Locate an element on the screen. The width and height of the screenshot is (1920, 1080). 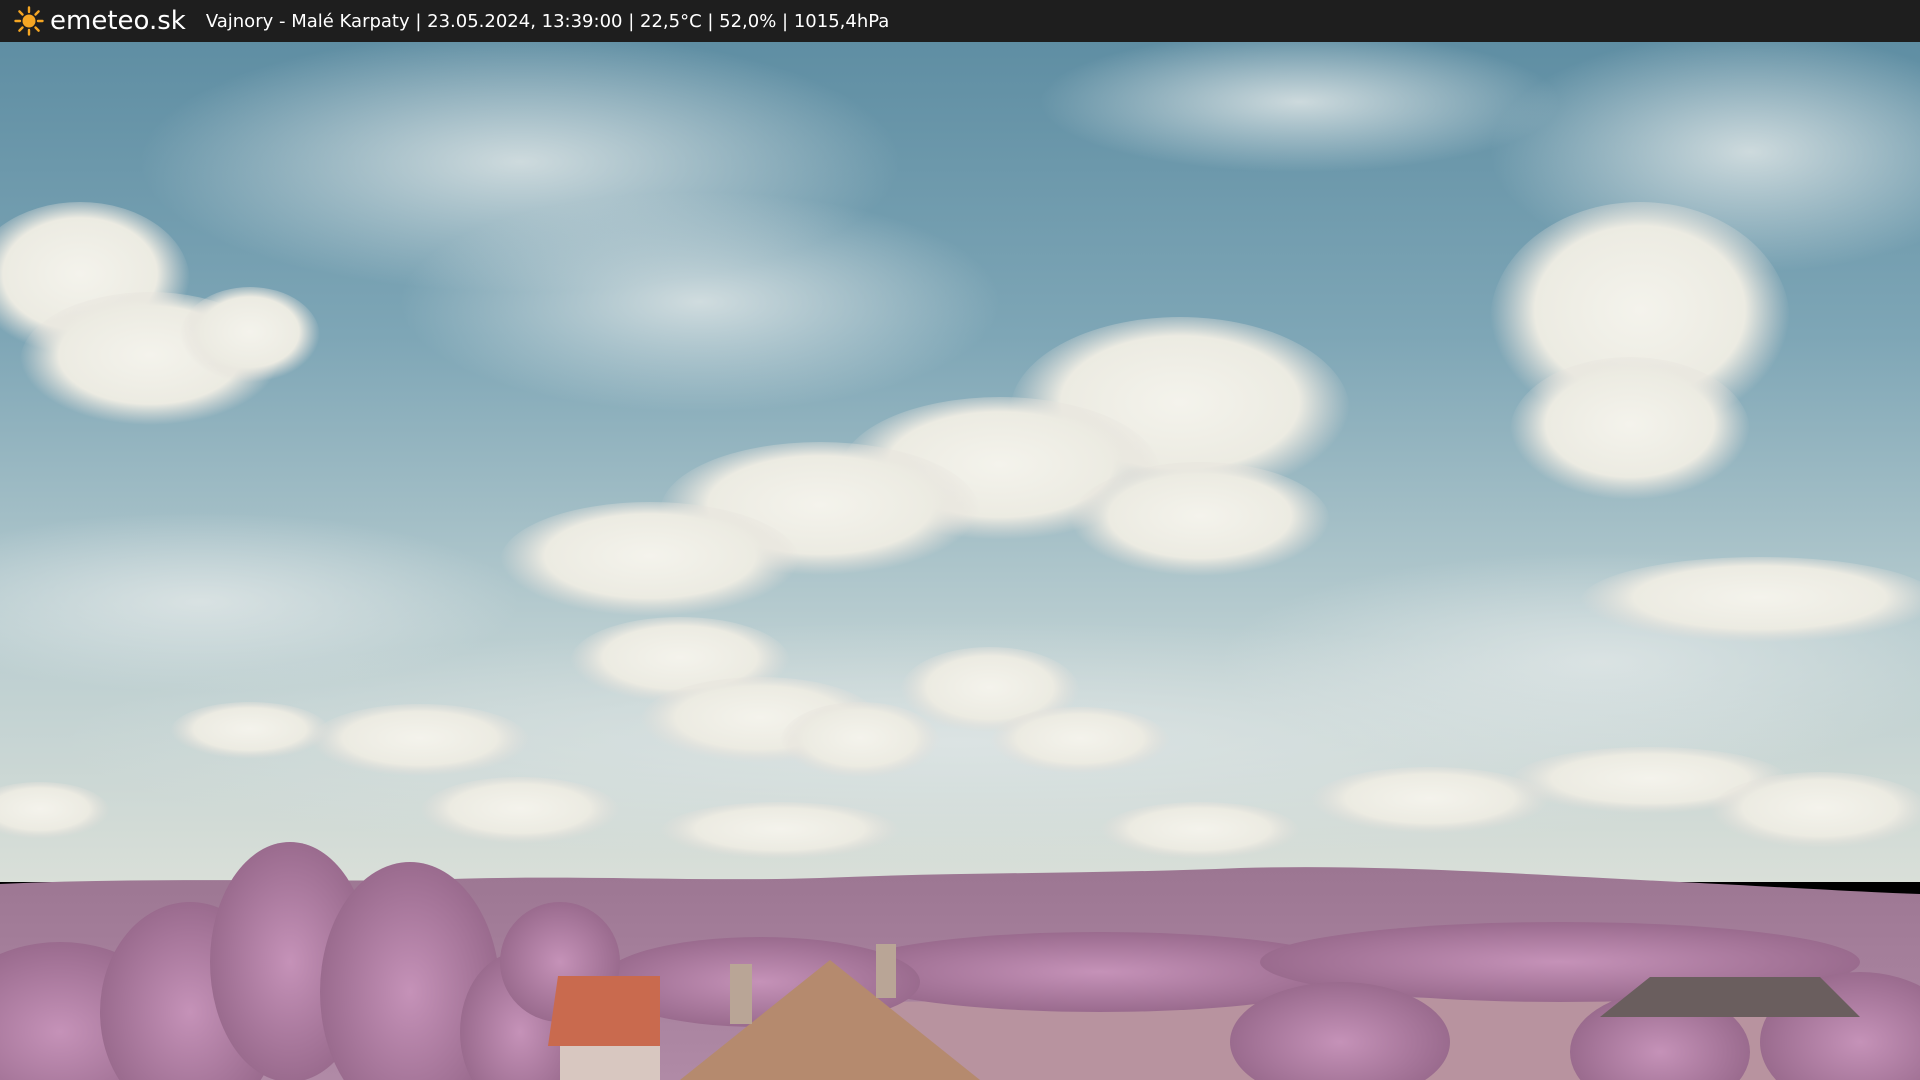
brand-logo: emeteo.sk is located at coordinates (100, 21).